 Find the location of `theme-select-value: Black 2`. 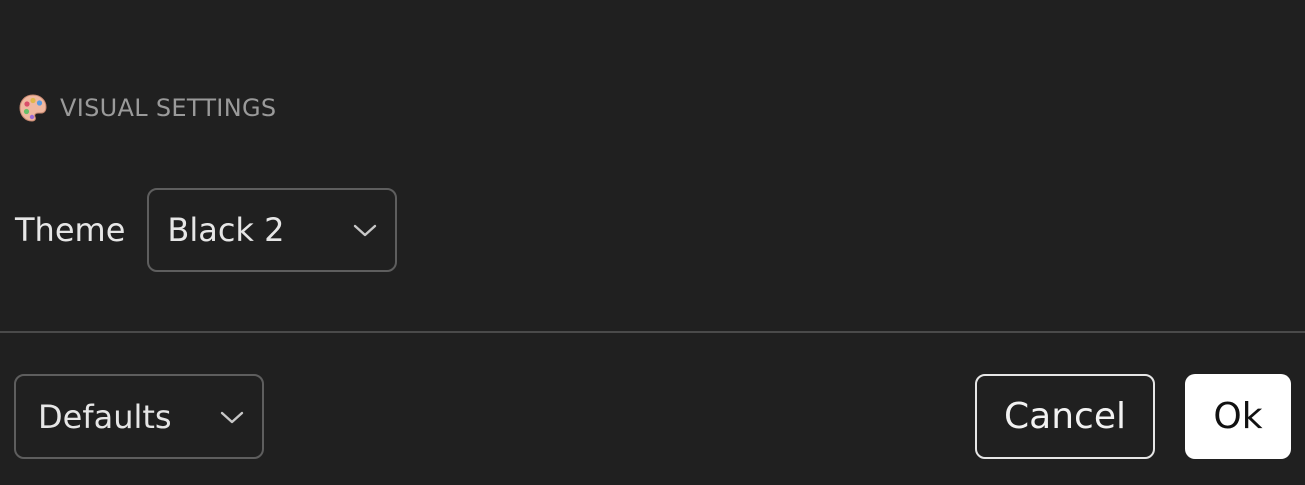

theme-select-value: Black 2 is located at coordinates (226, 230).